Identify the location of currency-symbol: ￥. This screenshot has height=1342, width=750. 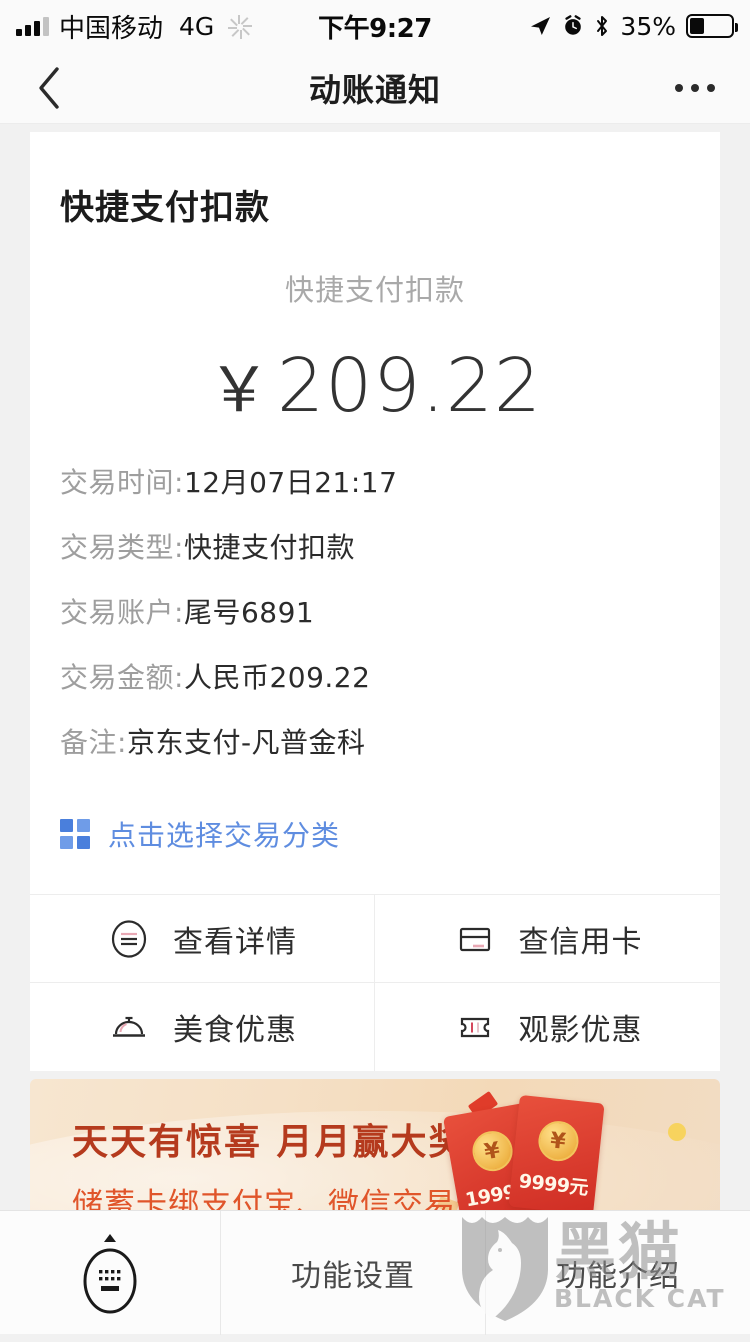
(240, 389).